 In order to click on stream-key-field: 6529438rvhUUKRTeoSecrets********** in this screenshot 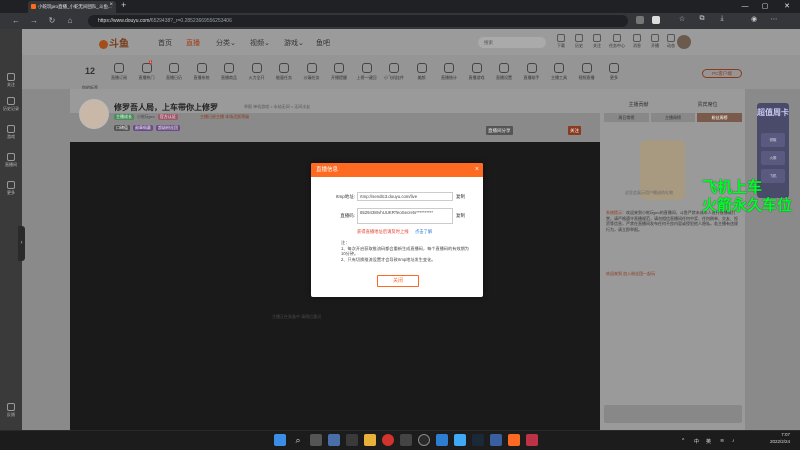, I will do `click(405, 216)`.